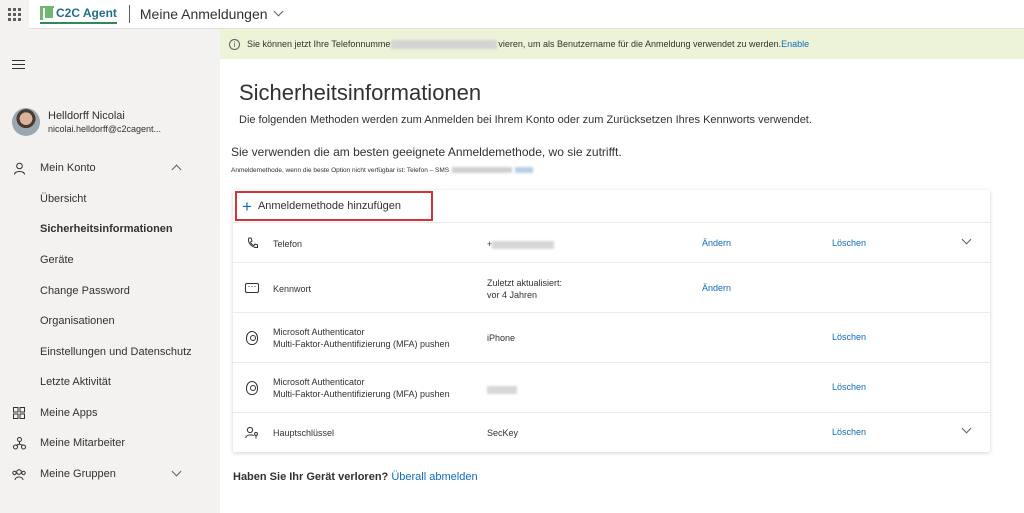 This screenshot has width=1024, height=513. What do you see at coordinates (329, 206) in the screenshot?
I see `add-method-label: Anmeldemethode hinzufügen` at bounding box center [329, 206].